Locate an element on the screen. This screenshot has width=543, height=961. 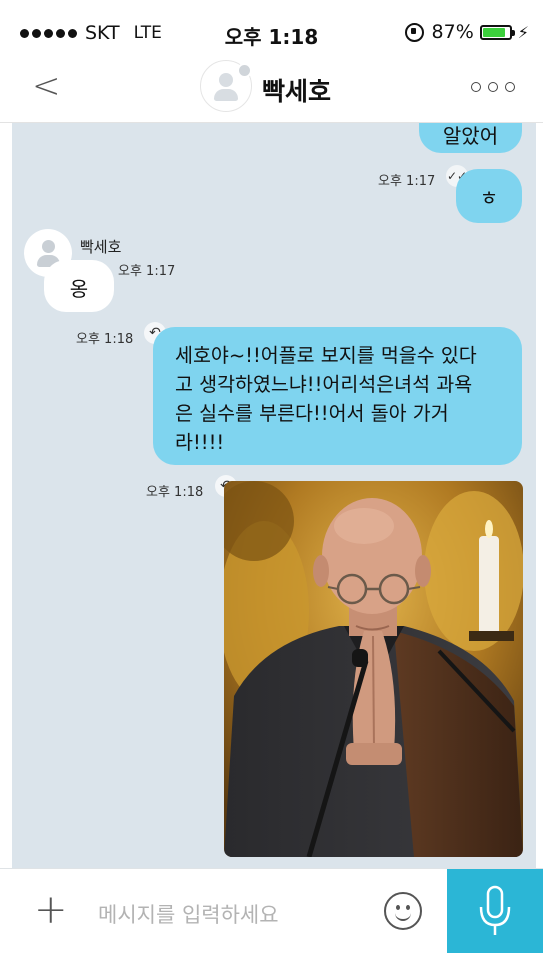
message-bubble-outgoing: 알았어 is located at coordinates (470, 138).